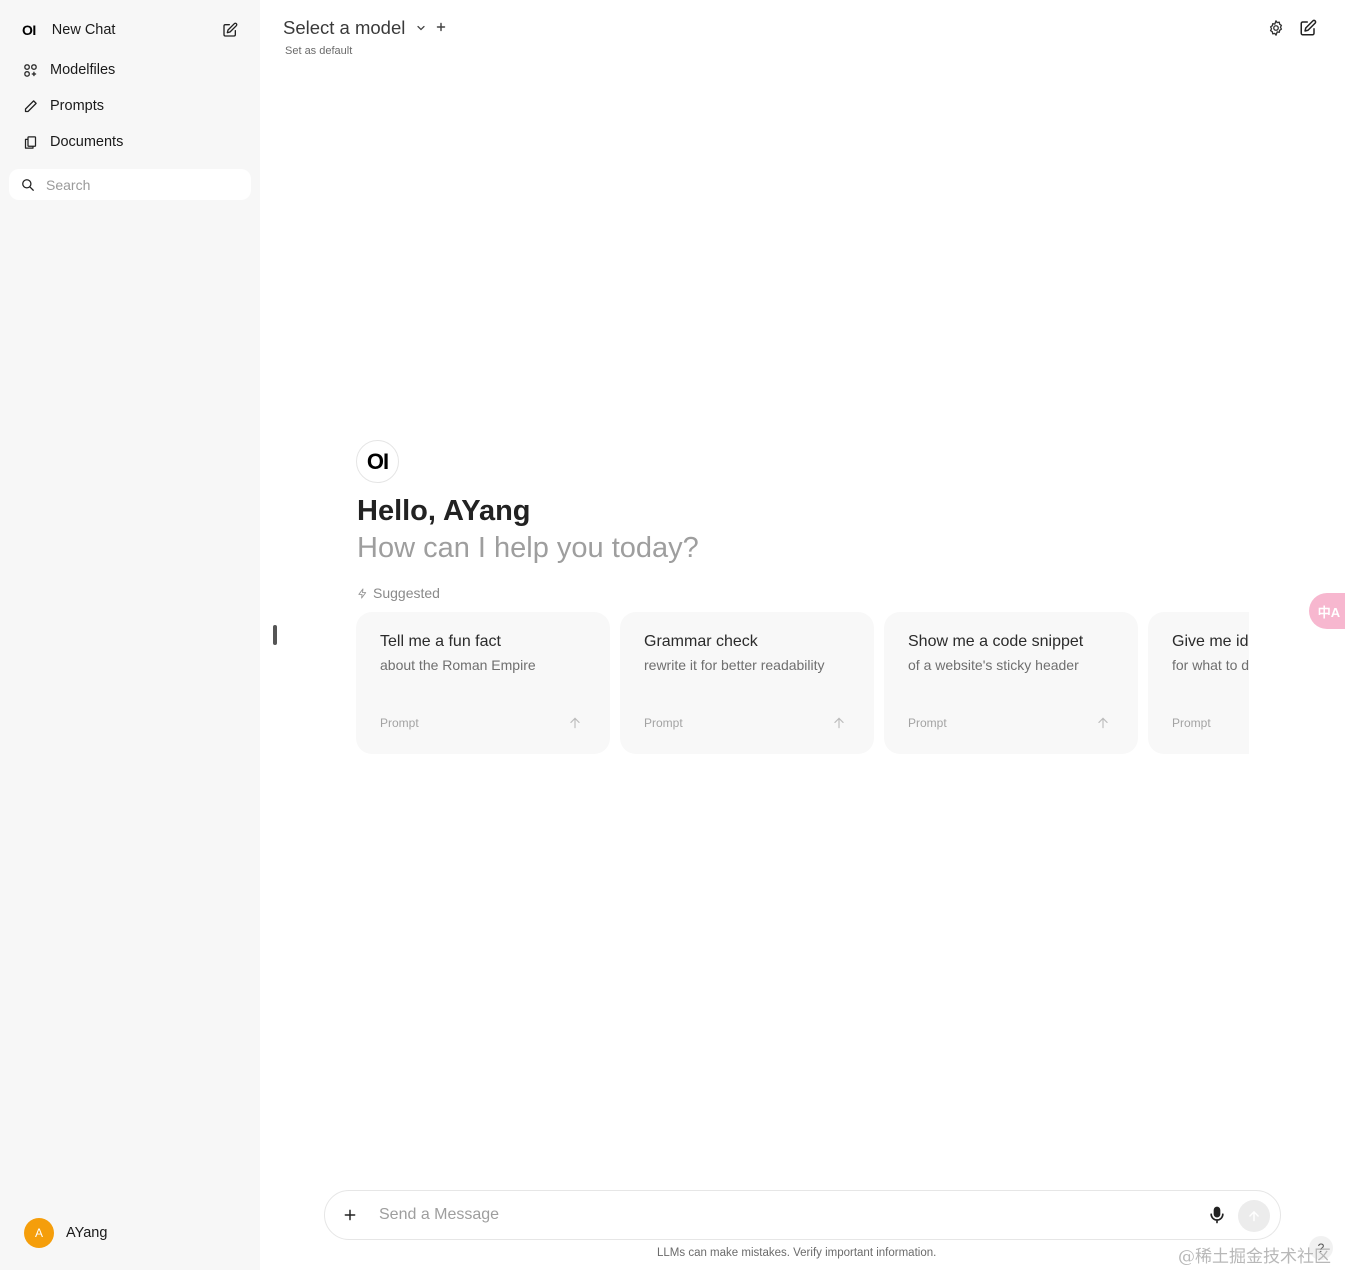 This screenshot has width=1345, height=1270. What do you see at coordinates (30, 142) in the screenshot?
I see `documents-icon` at bounding box center [30, 142].